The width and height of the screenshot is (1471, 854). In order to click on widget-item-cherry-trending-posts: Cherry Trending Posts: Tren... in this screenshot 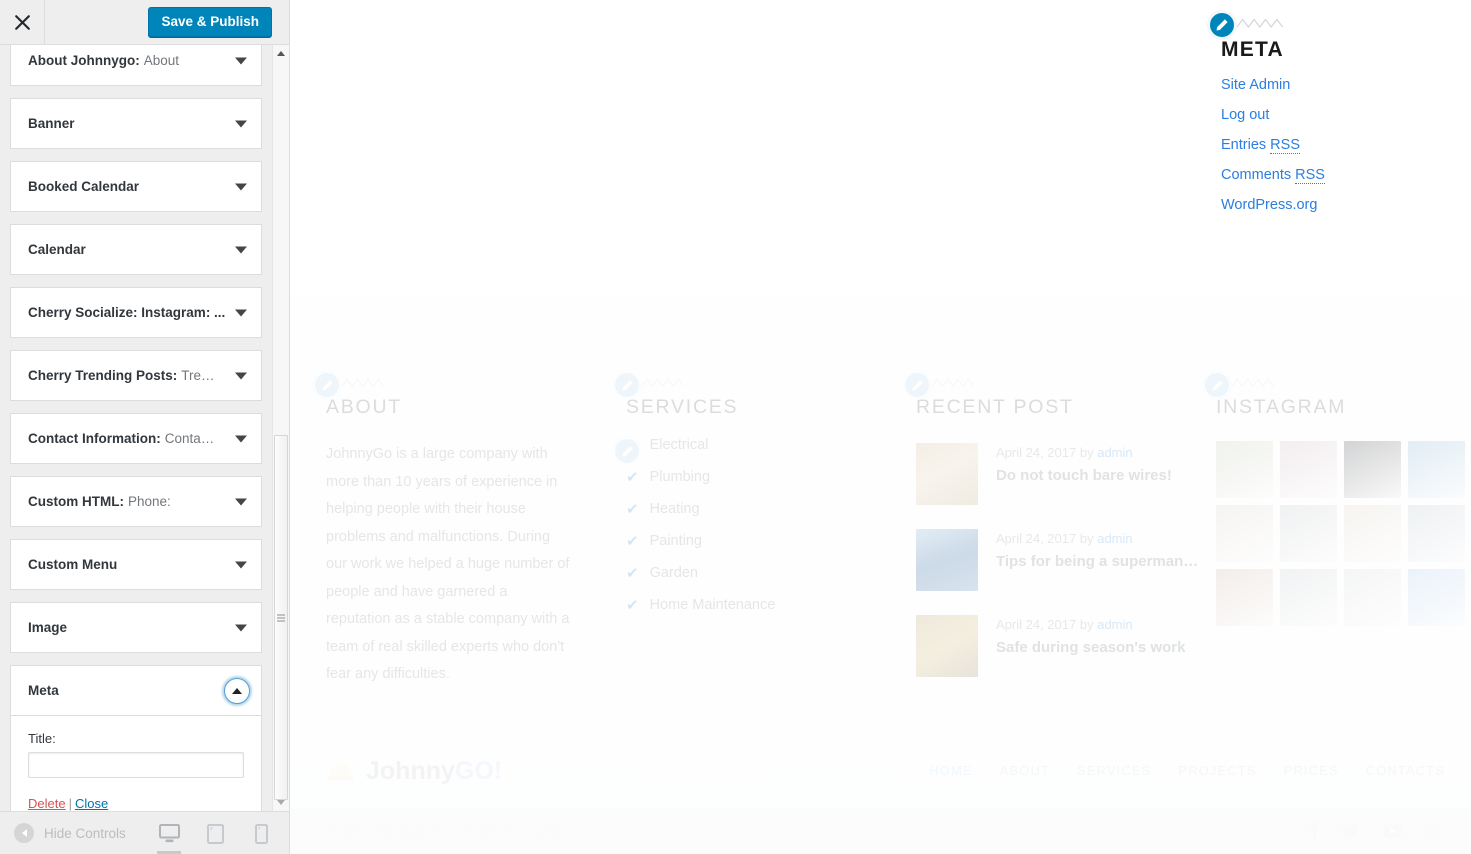, I will do `click(136, 375)`.